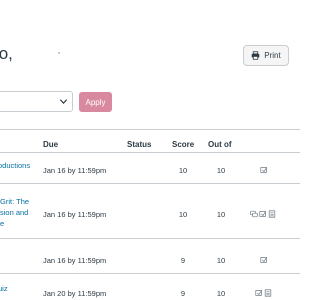 This screenshot has height=300, width=320. What do you see at coordinates (272, 55) in the screenshot?
I see `print-button-label: Print` at bounding box center [272, 55].